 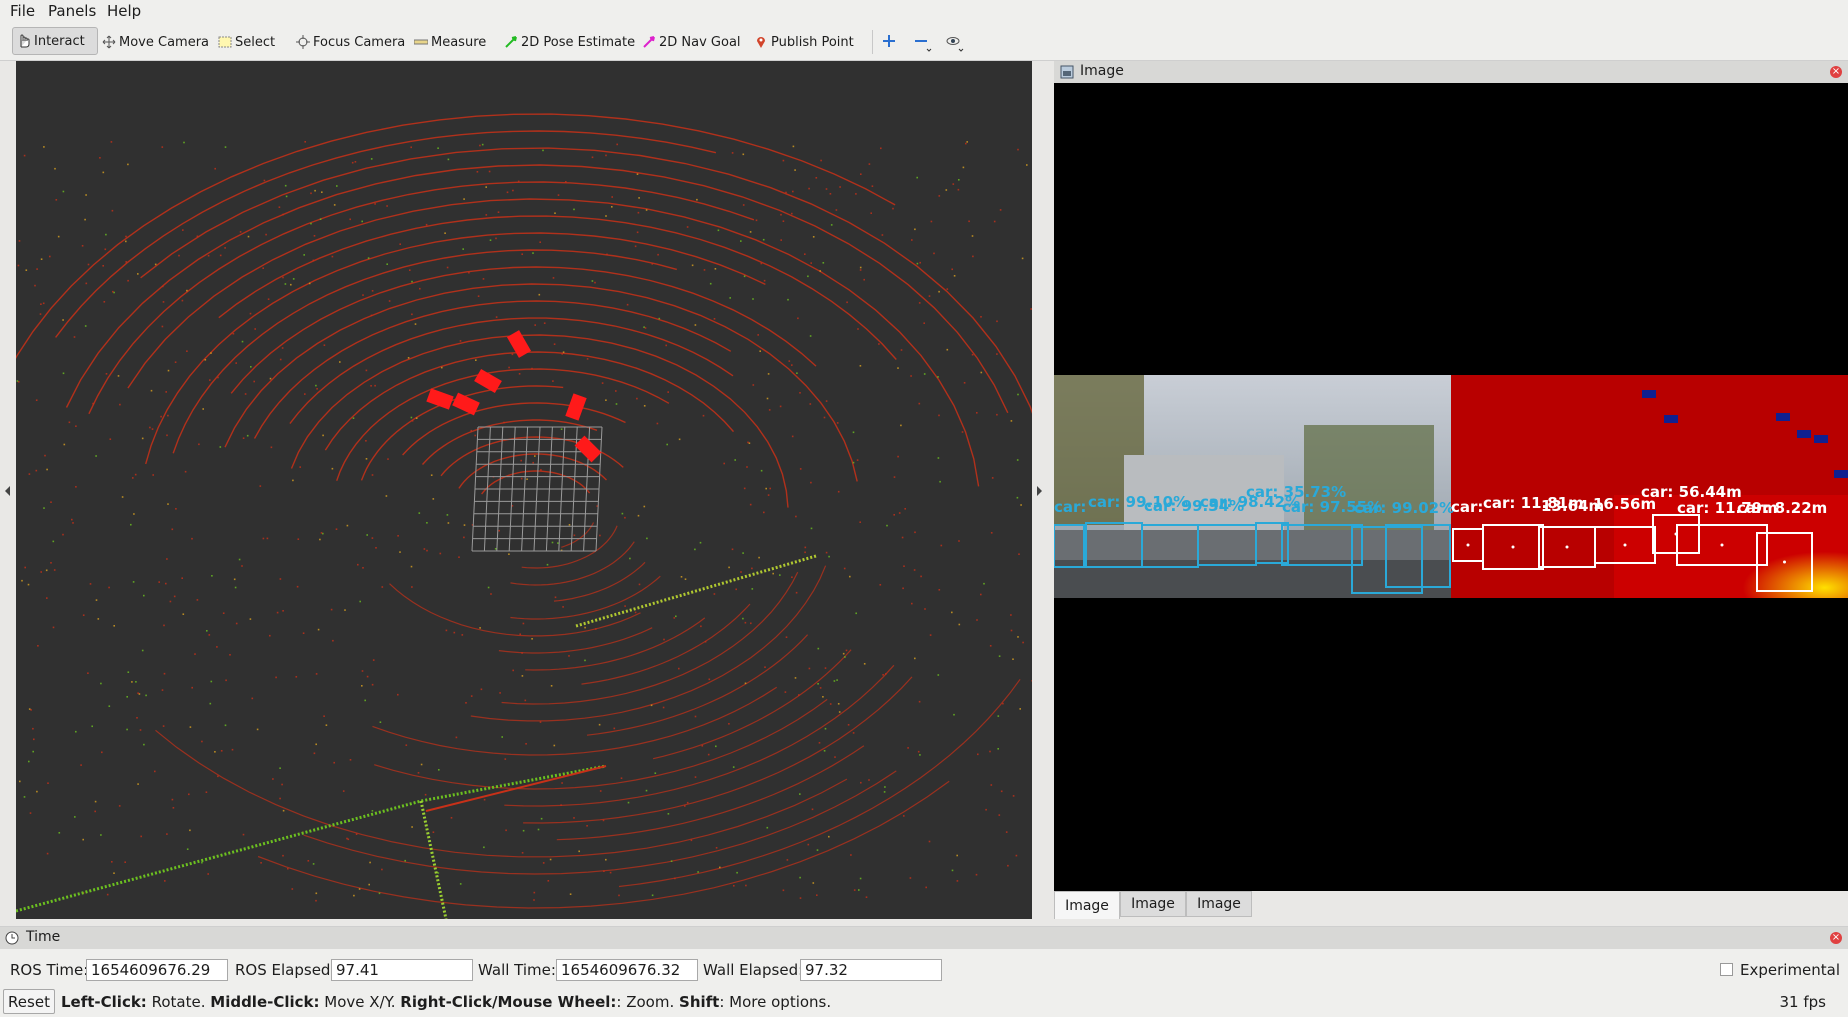 I want to click on panel-splitter, so click(x=1043, y=490).